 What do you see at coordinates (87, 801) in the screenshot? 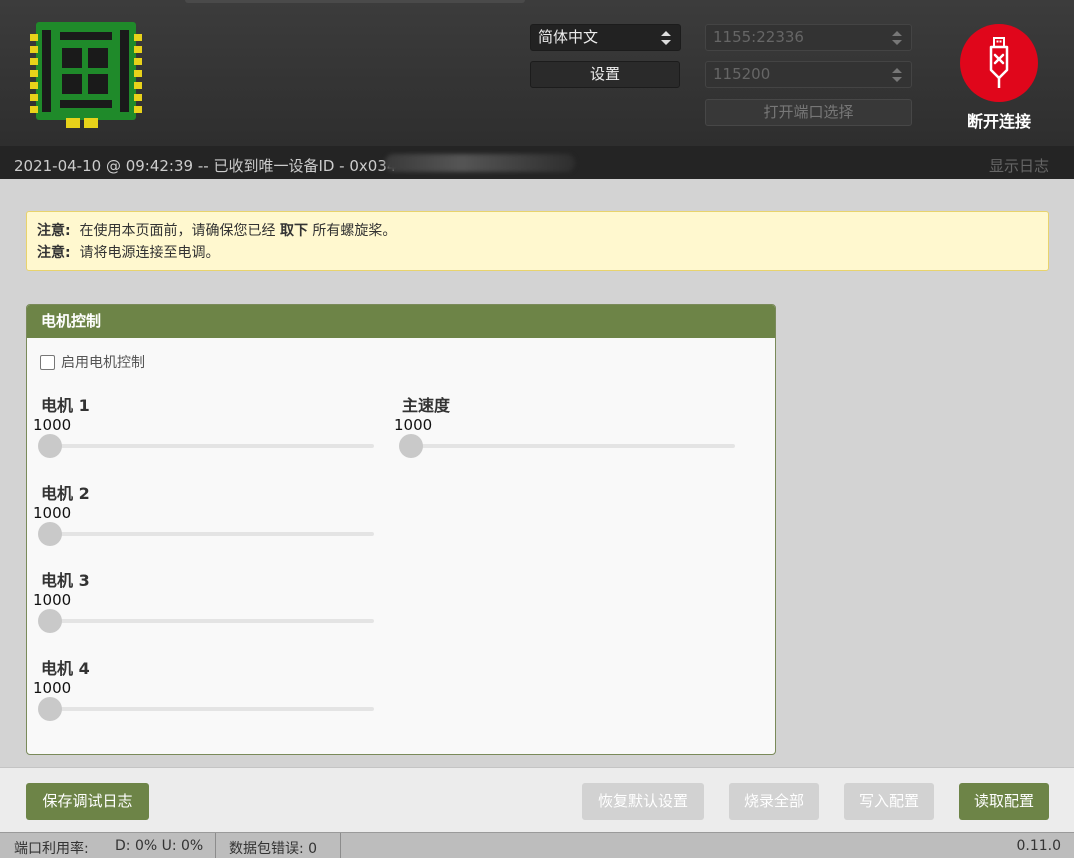
I see `save-debug-log-button: 保存调试日志` at bounding box center [87, 801].